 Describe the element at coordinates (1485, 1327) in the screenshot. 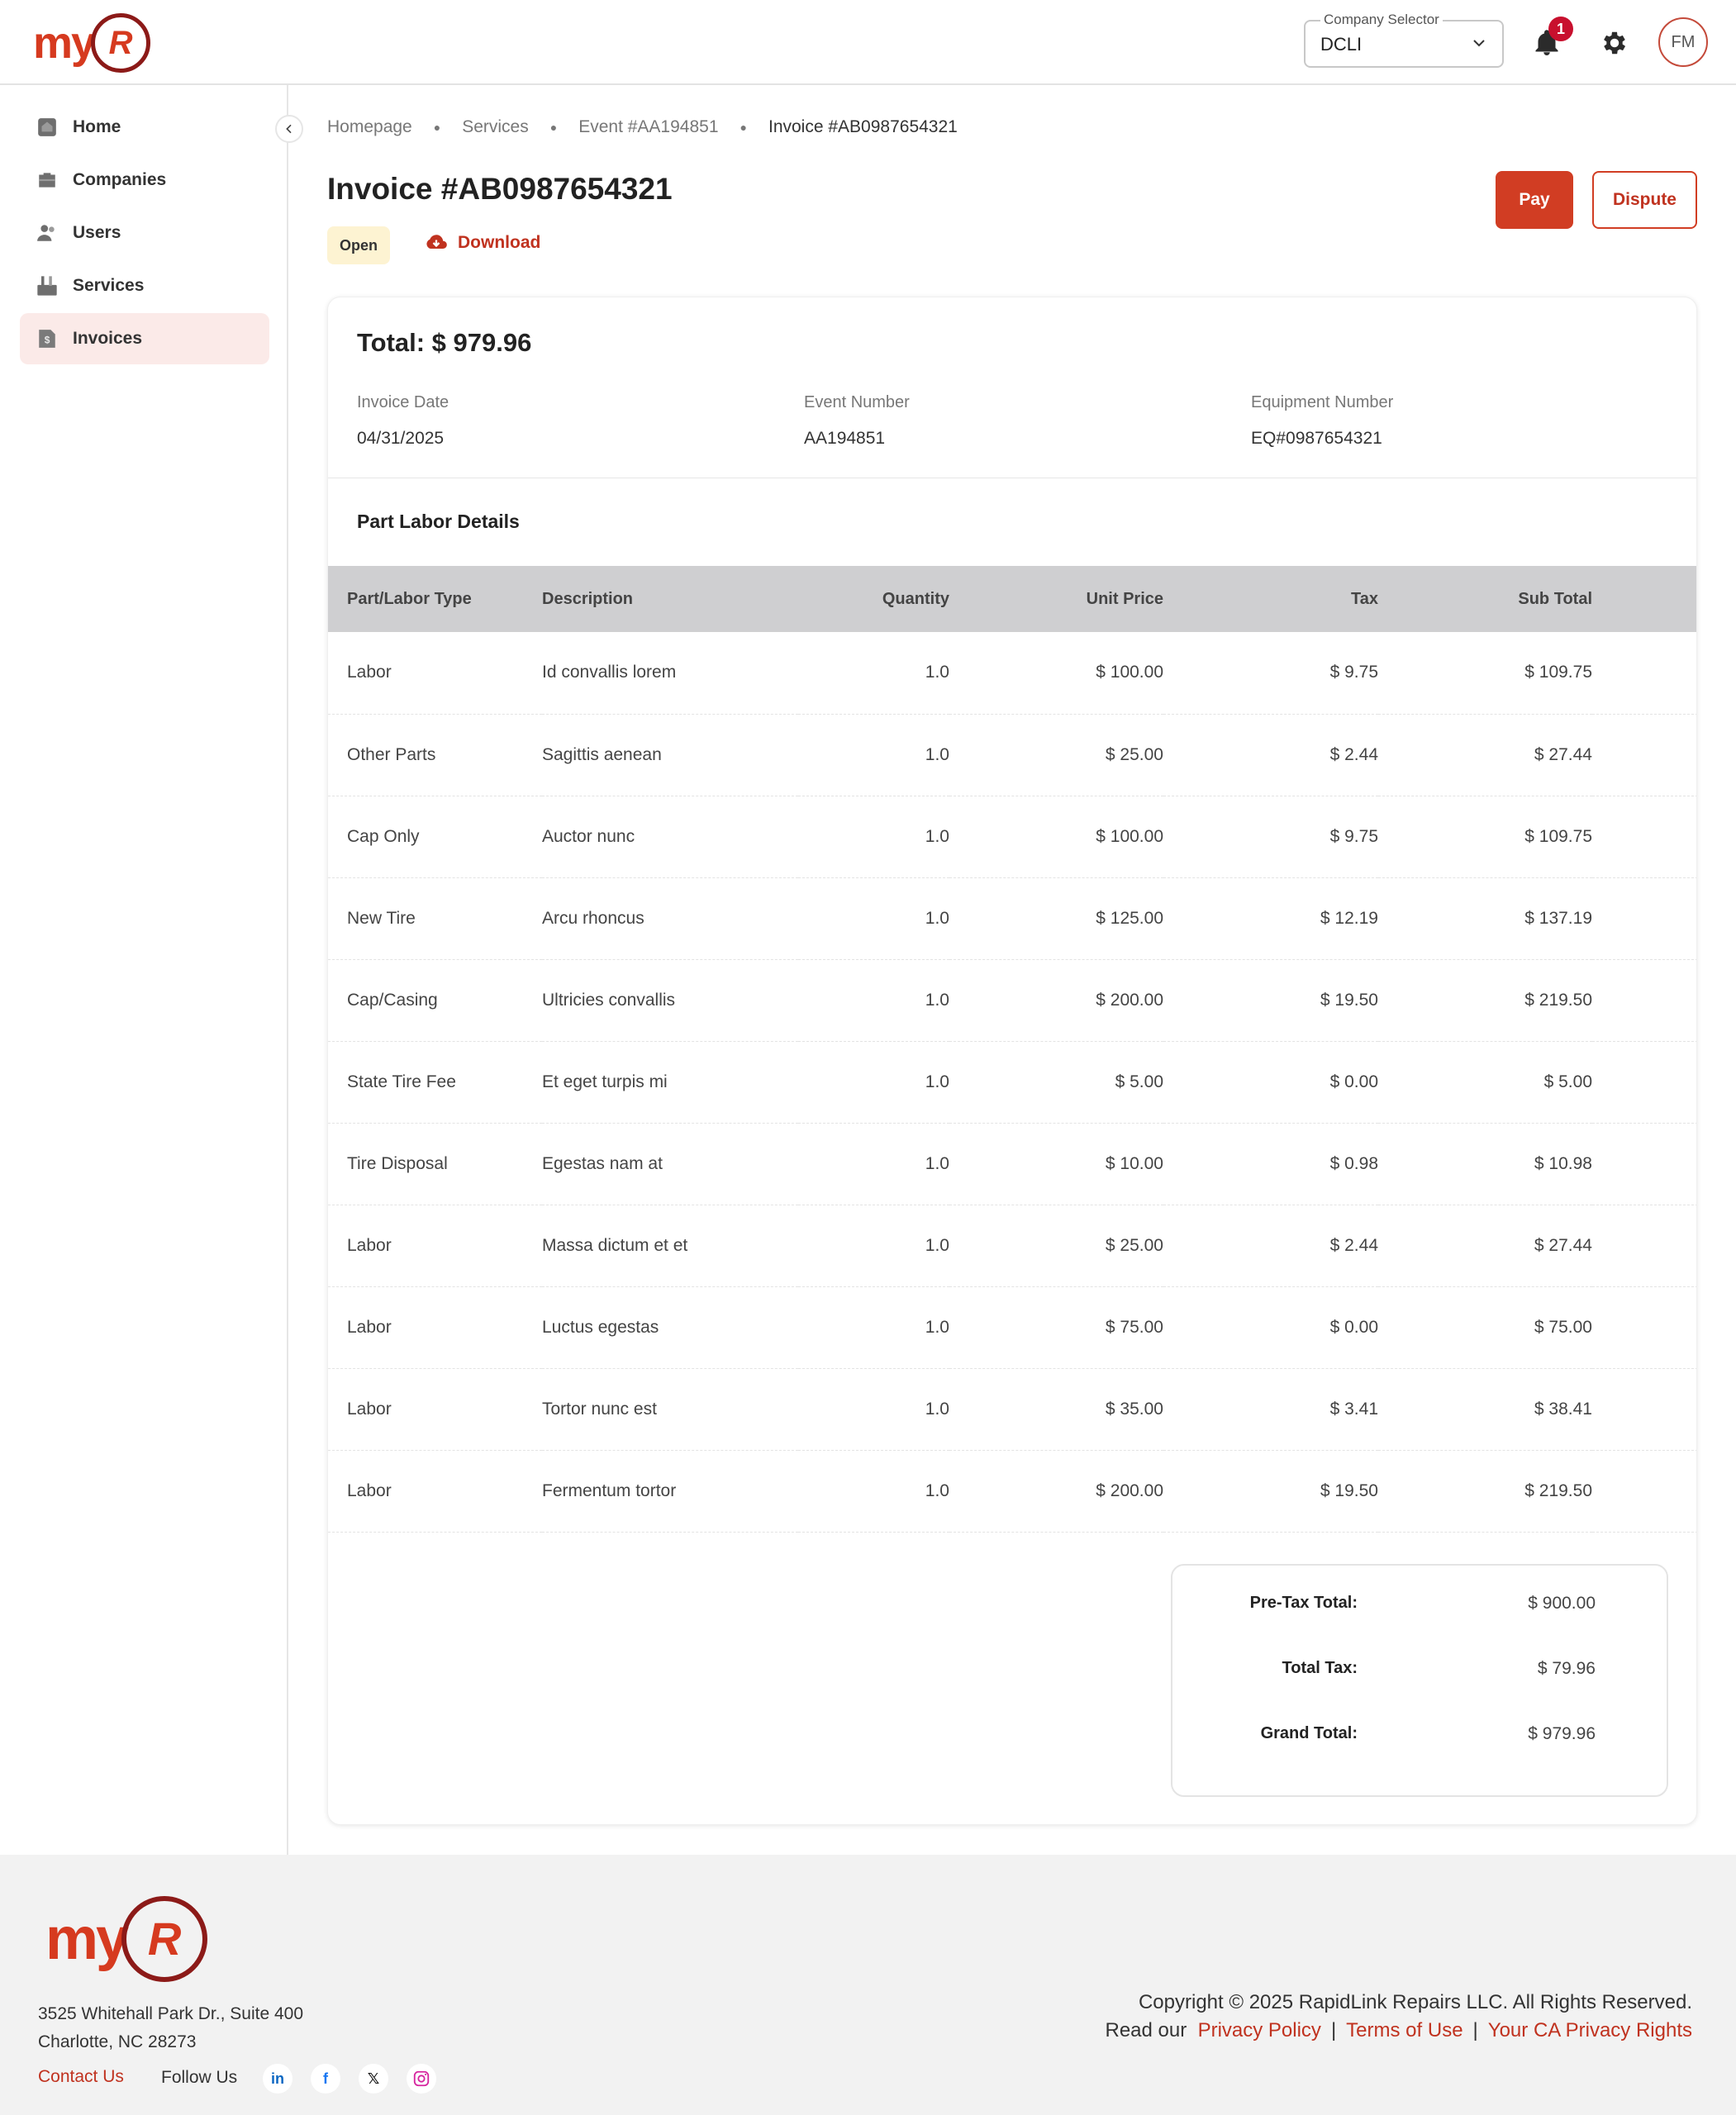

I see `cell-subtotal: $ 75.00` at that location.